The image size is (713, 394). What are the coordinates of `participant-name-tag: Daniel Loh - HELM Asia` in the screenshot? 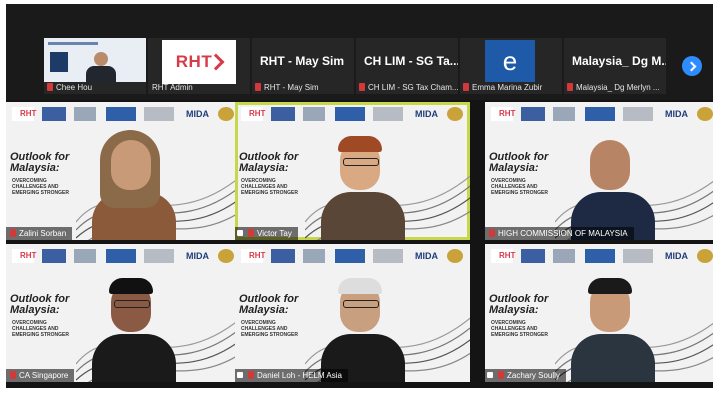 It's located at (291, 375).